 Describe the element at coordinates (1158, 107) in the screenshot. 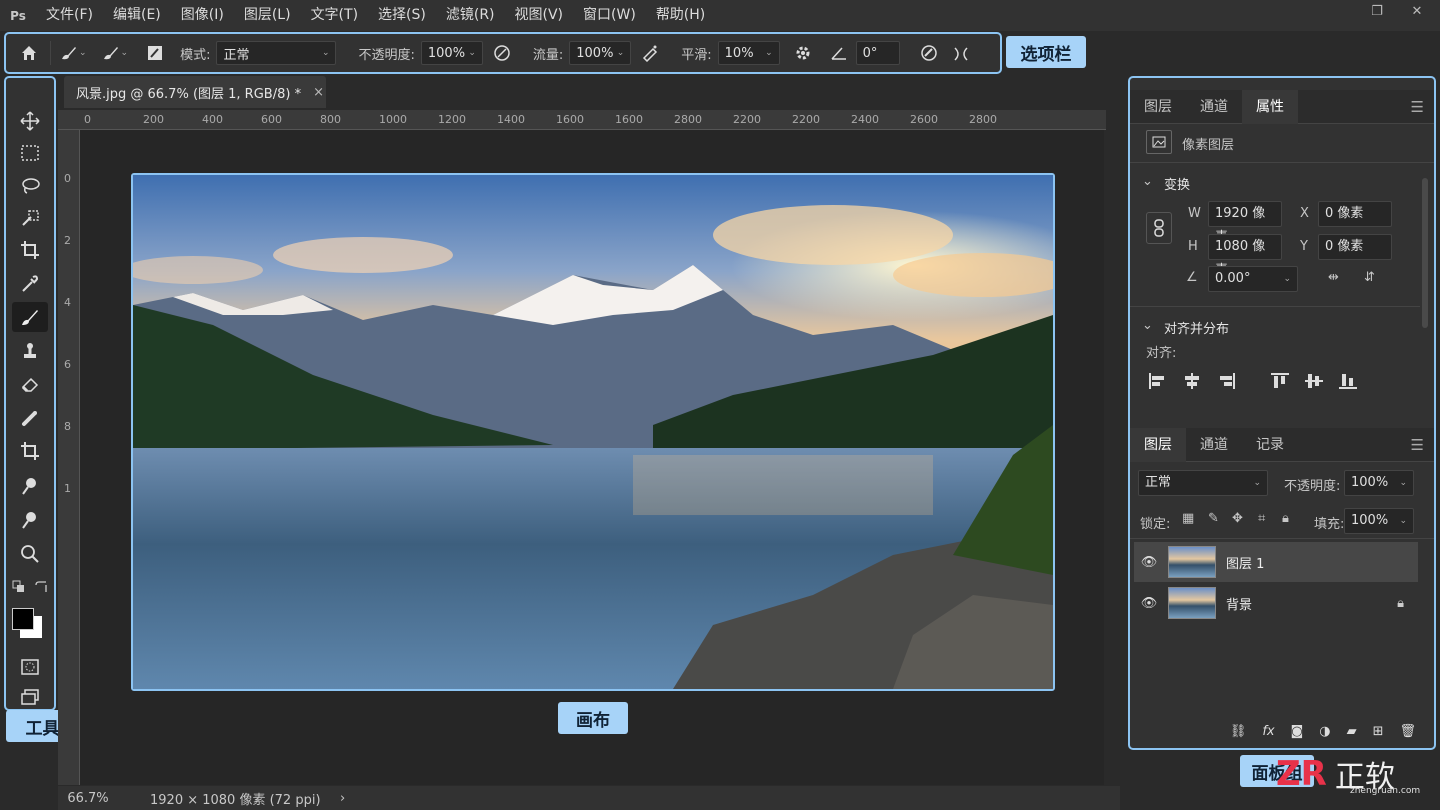

I see `tab-layers-top: 图层` at that location.